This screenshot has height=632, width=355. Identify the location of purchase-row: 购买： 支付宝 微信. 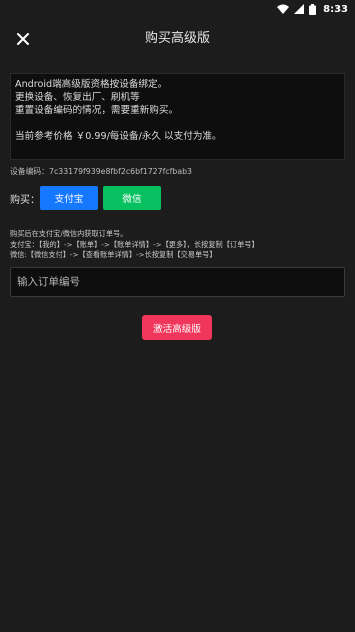
(85, 198).